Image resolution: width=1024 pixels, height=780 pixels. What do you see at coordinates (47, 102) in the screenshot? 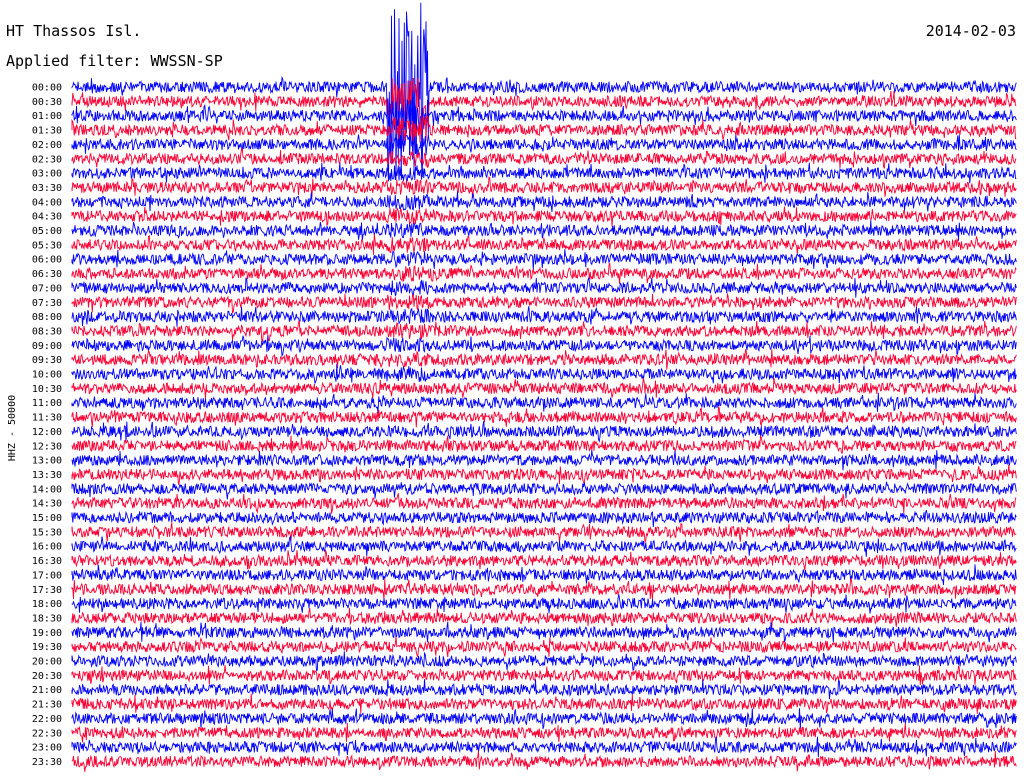
I see `row-time-label: 00:30` at bounding box center [47, 102].